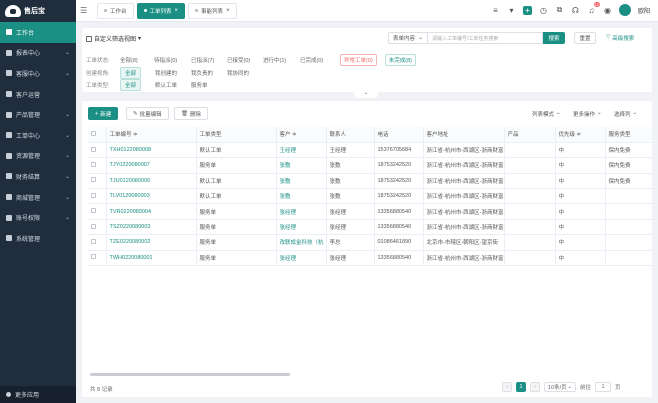 This screenshot has height=403, width=658. I want to click on table-link-cell: TJY0220080007, so click(151, 165).